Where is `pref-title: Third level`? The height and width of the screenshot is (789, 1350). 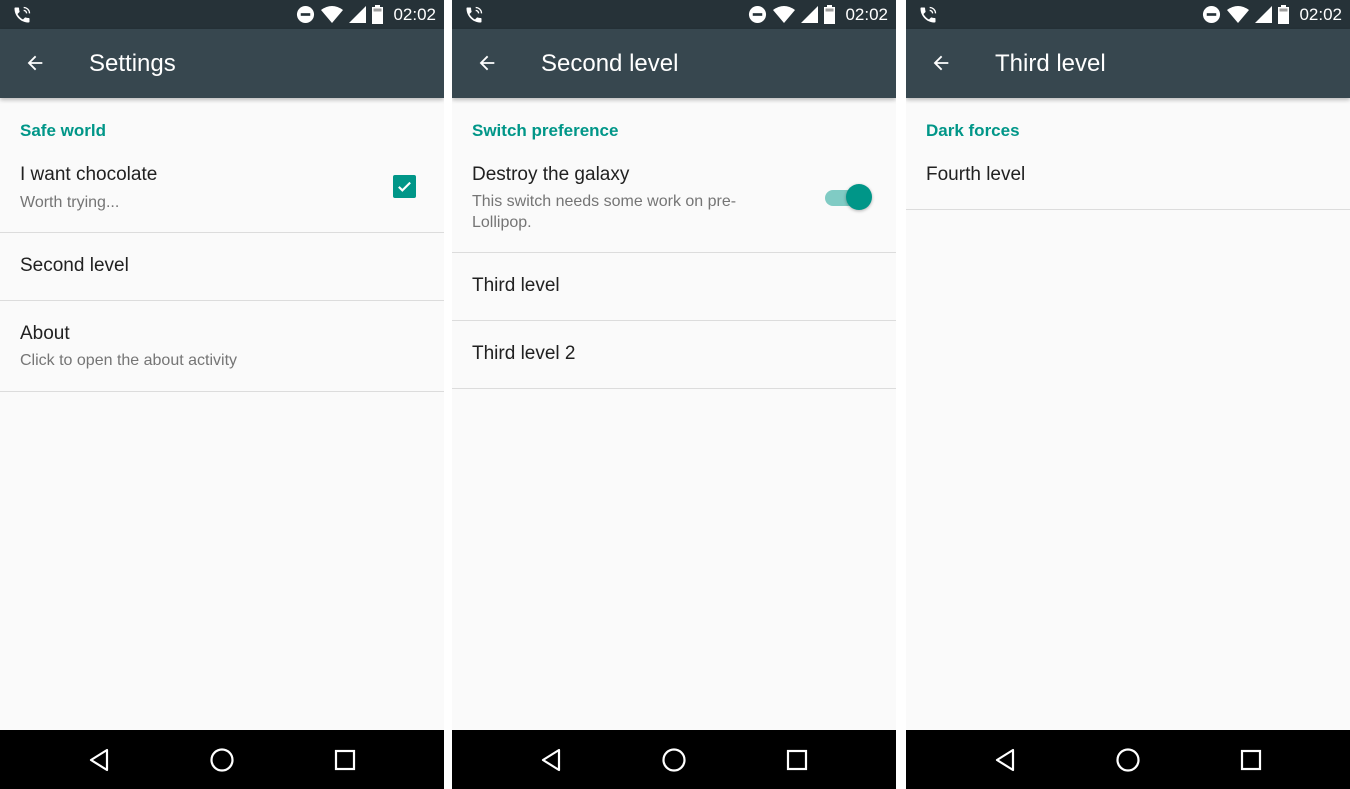
pref-title: Third level is located at coordinates (516, 285).